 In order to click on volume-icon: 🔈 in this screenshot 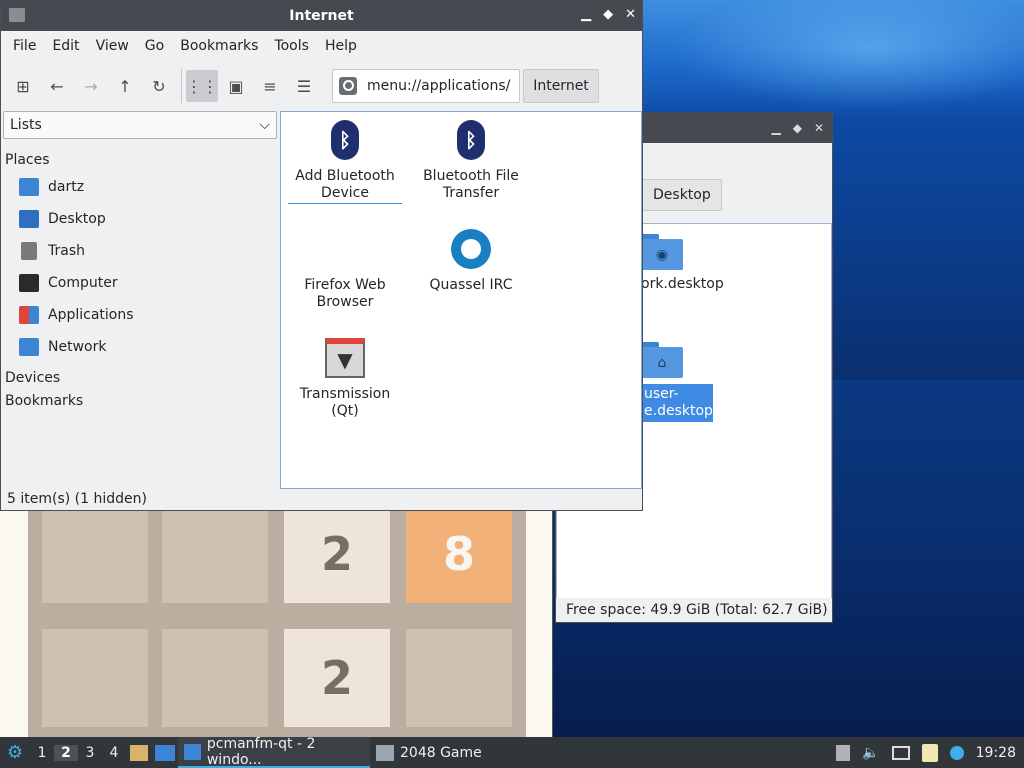, I will do `click(870, 753)`.